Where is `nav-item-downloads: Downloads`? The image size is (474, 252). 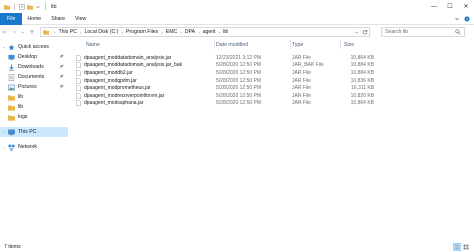
nav-item-downloads: Downloads is located at coordinates (34, 67).